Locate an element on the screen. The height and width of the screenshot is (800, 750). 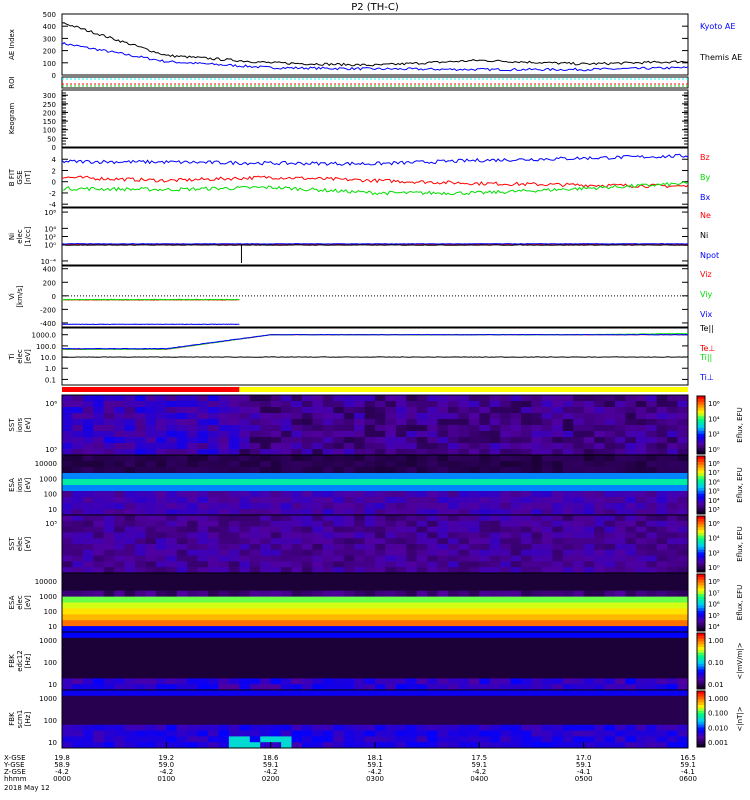
panel-label-ni: elec is located at coordinates (20, 236).